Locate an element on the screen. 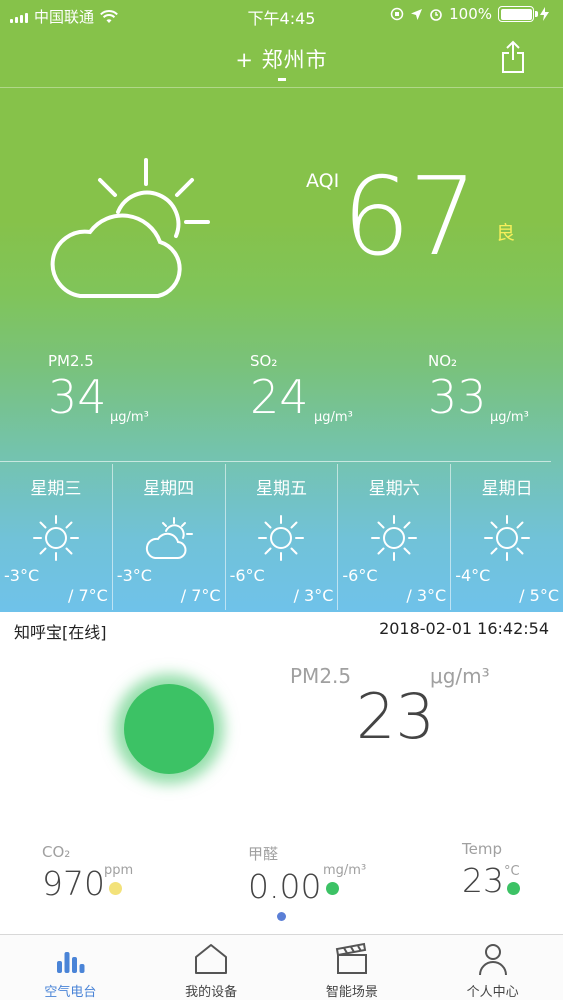 Image resolution: width=563 pixels, height=1000 pixels. forecast-day: 星期五 -6°C / 3°C is located at coordinates (282, 537).